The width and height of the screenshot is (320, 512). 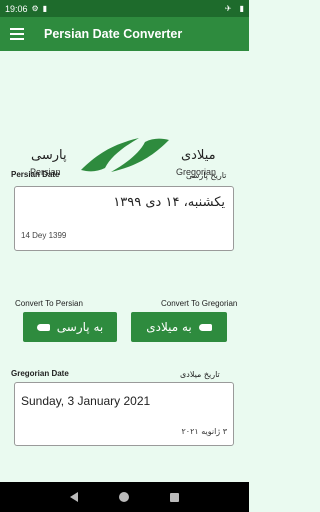 What do you see at coordinates (241, 8) in the screenshot?
I see `battery-icon: ▮` at bounding box center [241, 8].